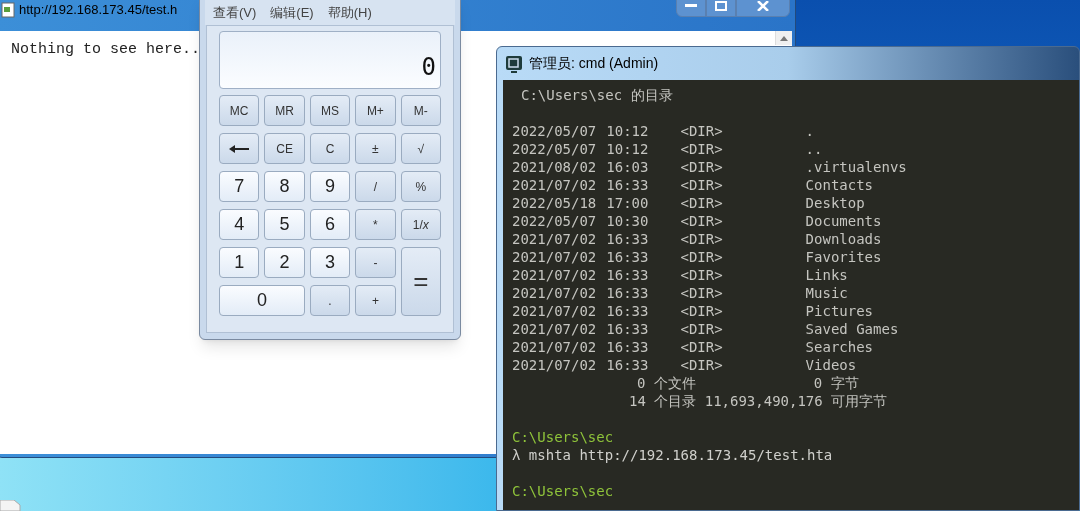 This screenshot has height=511, width=1080. What do you see at coordinates (784, 38) in the screenshot?
I see `scroll-up-icon` at bounding box center [784, 38].